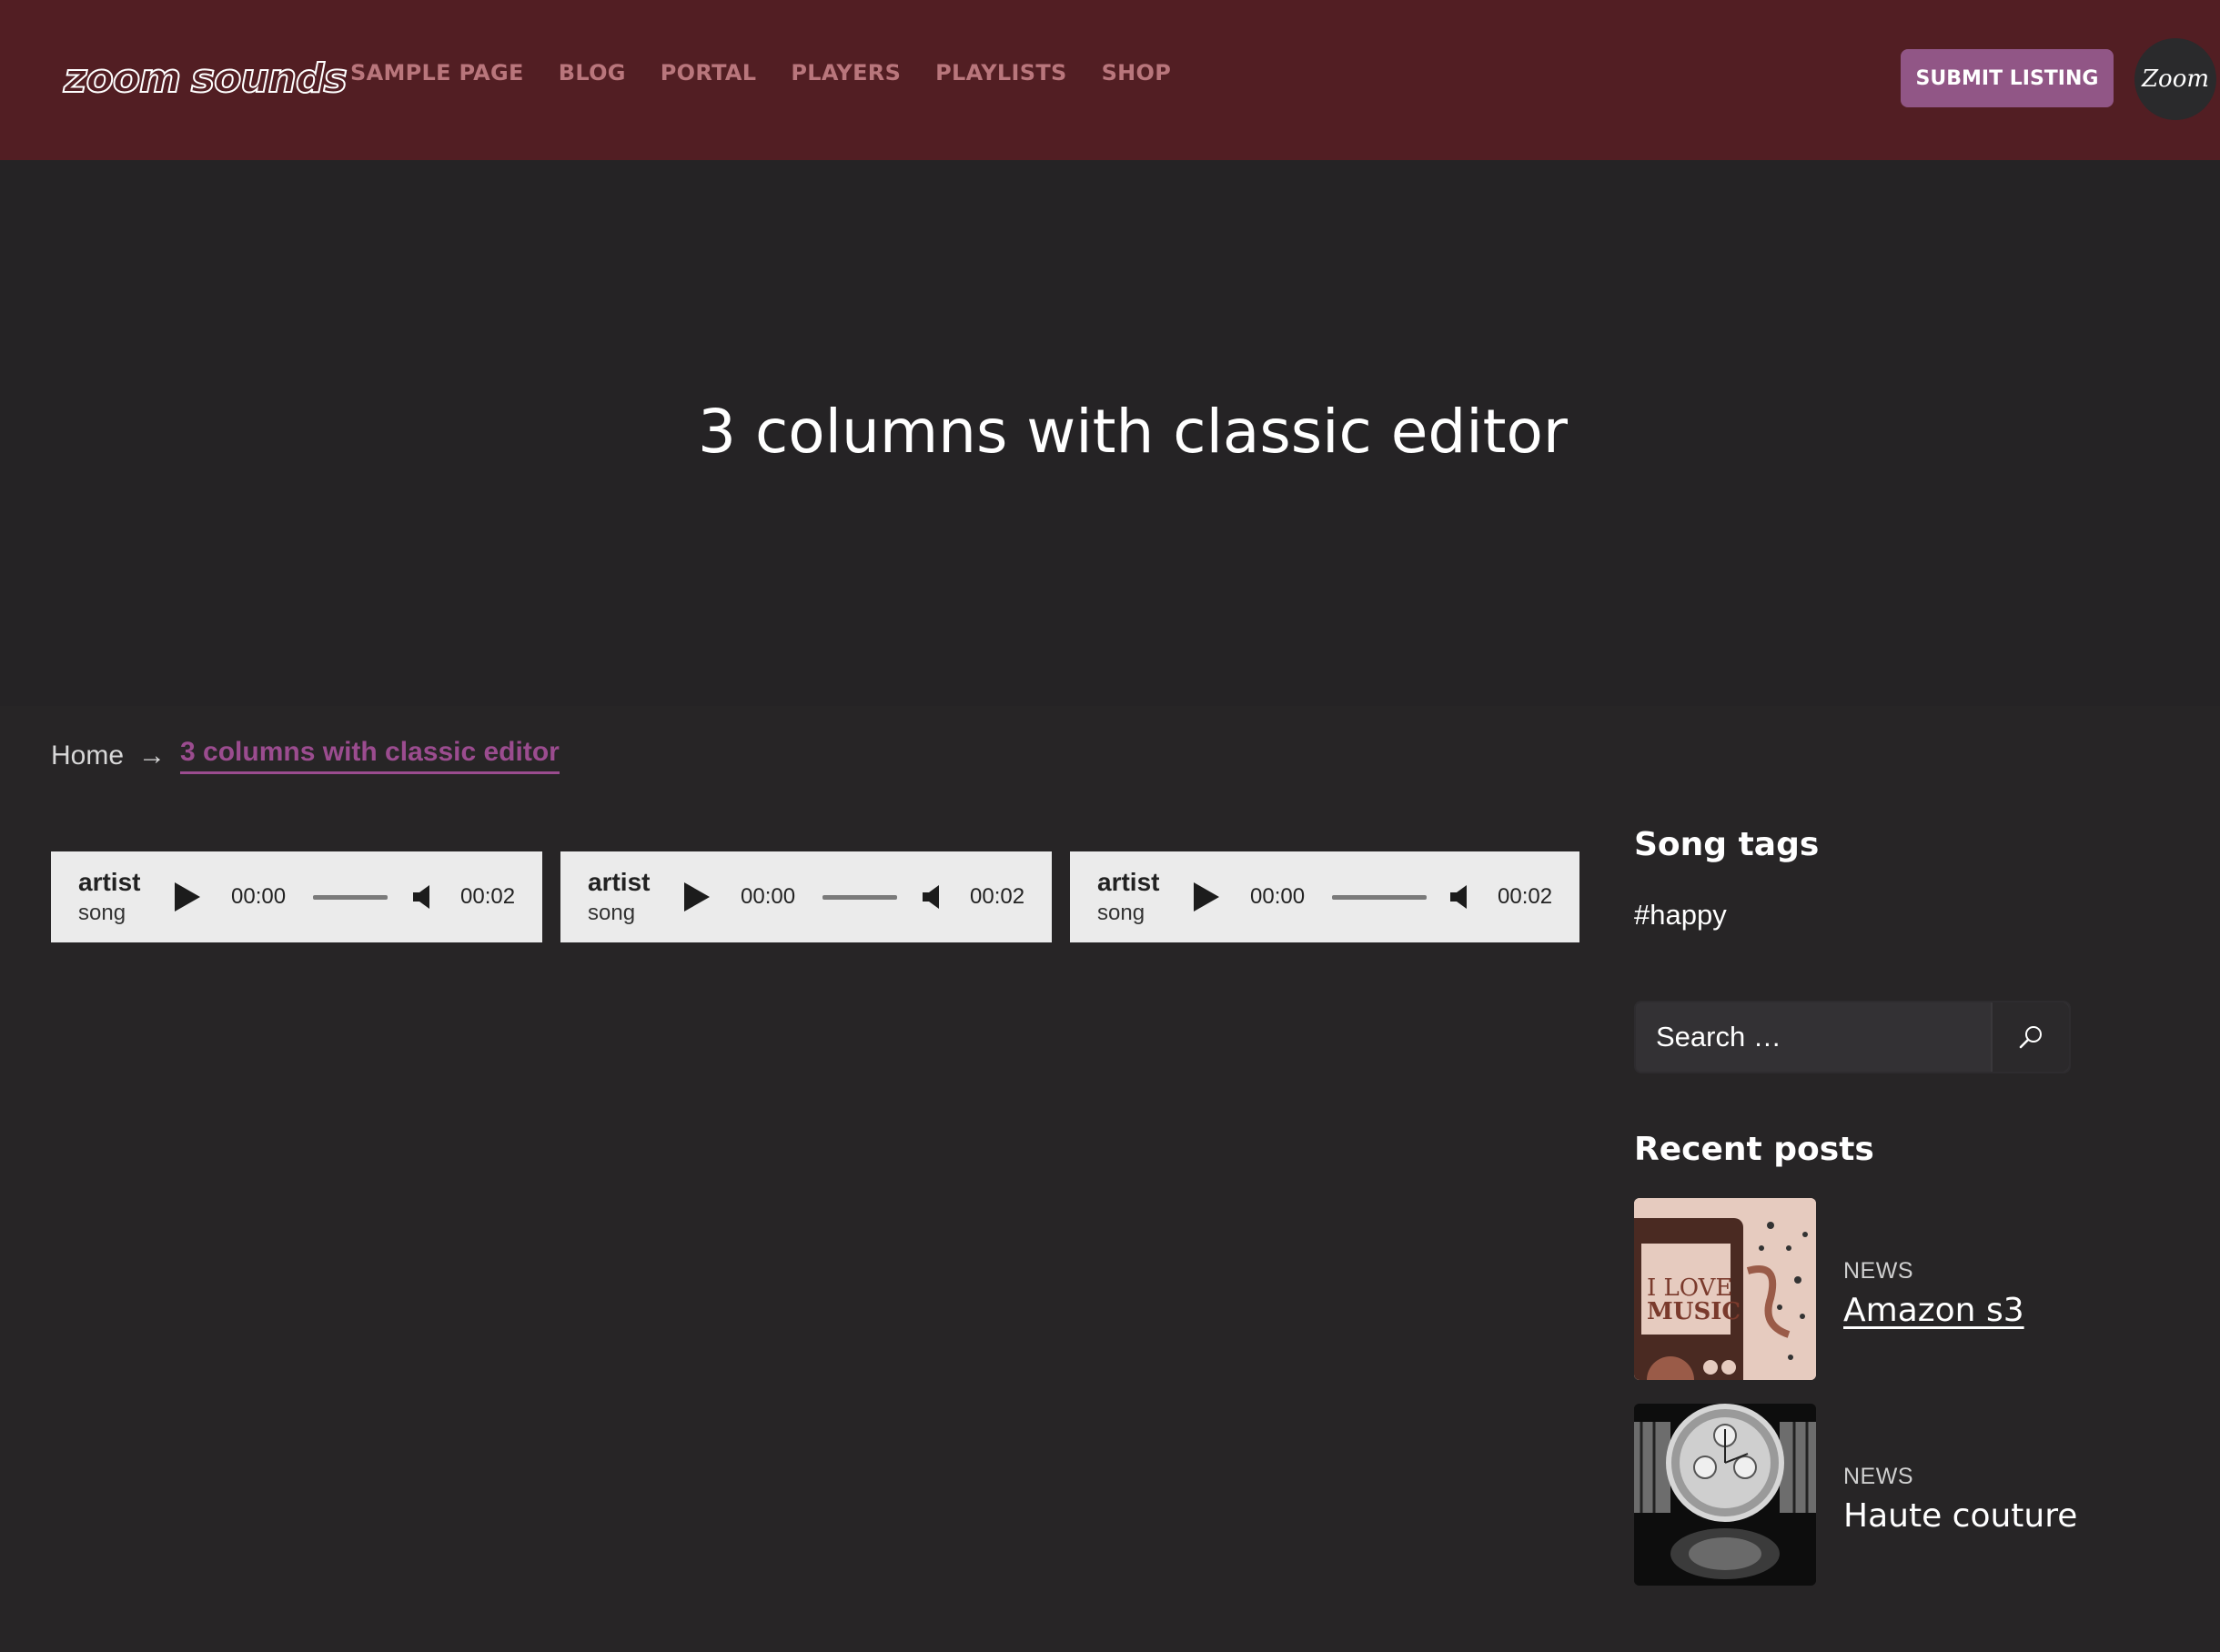 The image size is (2220, 1652). Describe the element at coordinates (1690, 1288) in the screenshot. I see `thumb-text-line-1: I LOVE` at that location.